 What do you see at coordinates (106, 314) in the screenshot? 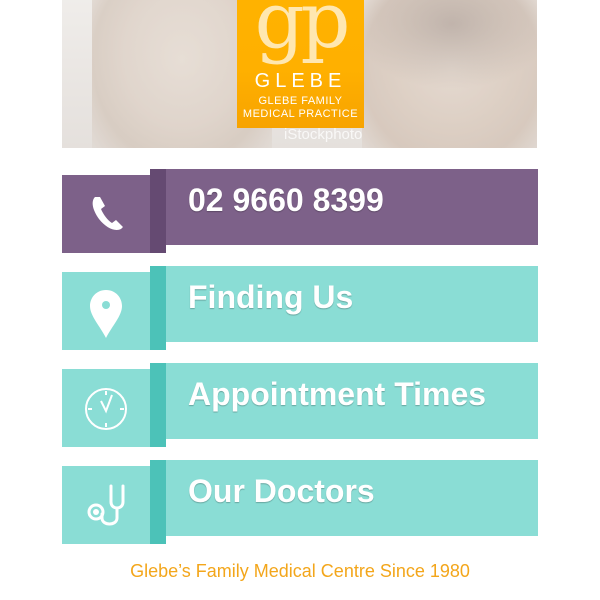
I see `location-pin-icon` at bounding box center [106, 314].